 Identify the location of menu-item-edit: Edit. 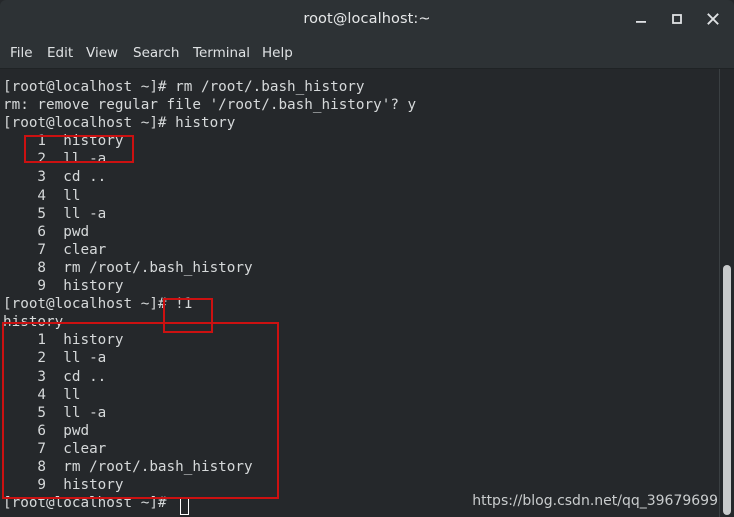
(60, 53).